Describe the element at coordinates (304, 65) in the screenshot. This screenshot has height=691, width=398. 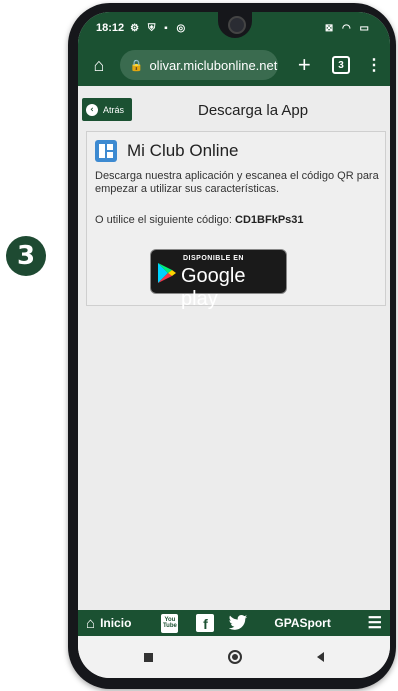
I see `new-tab-icon: +` at that location.